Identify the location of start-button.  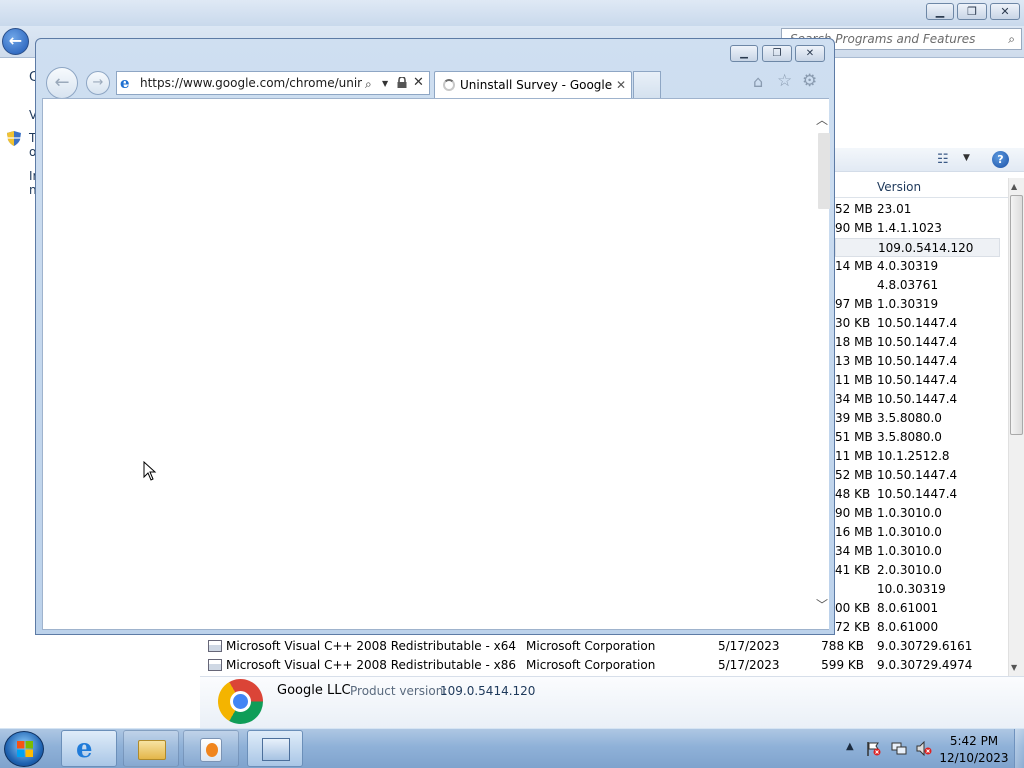
(24, 749).